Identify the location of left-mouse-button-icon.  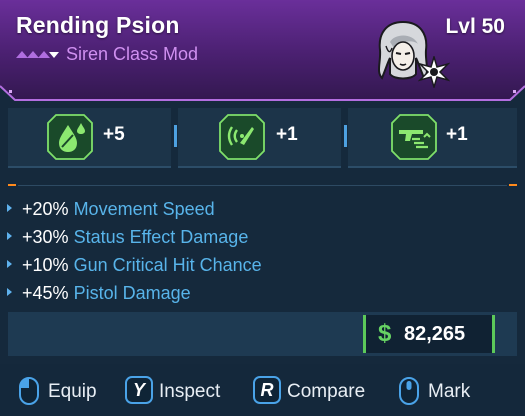
(29, 391).